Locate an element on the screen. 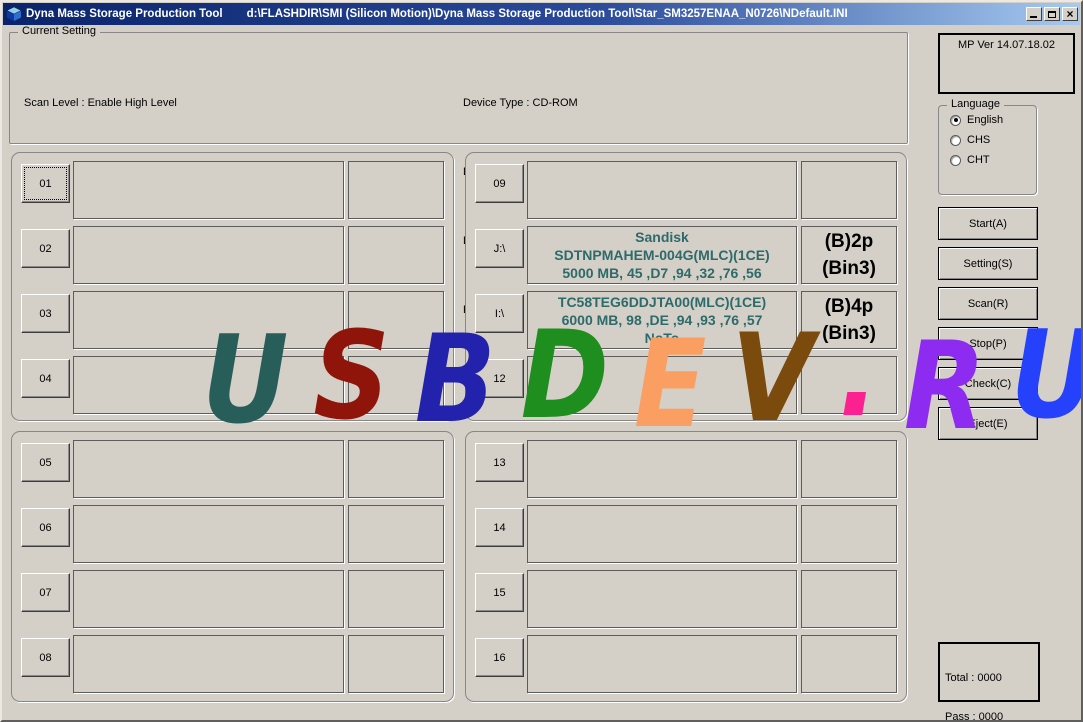 This screenshot has width=1083, height=722. window-controls: × is located at coordinates (1052, 14).